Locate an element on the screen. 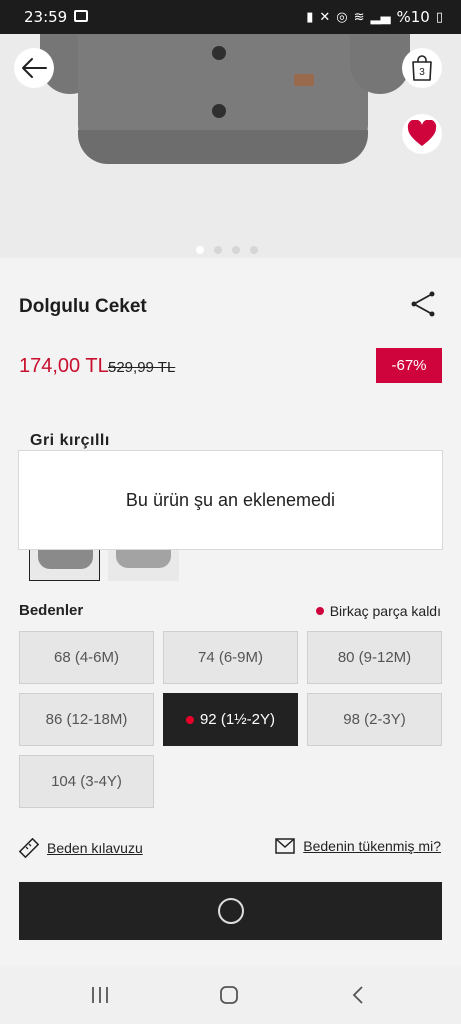  battery-saver-icon: ▮ is located at coordinates (310, 17).